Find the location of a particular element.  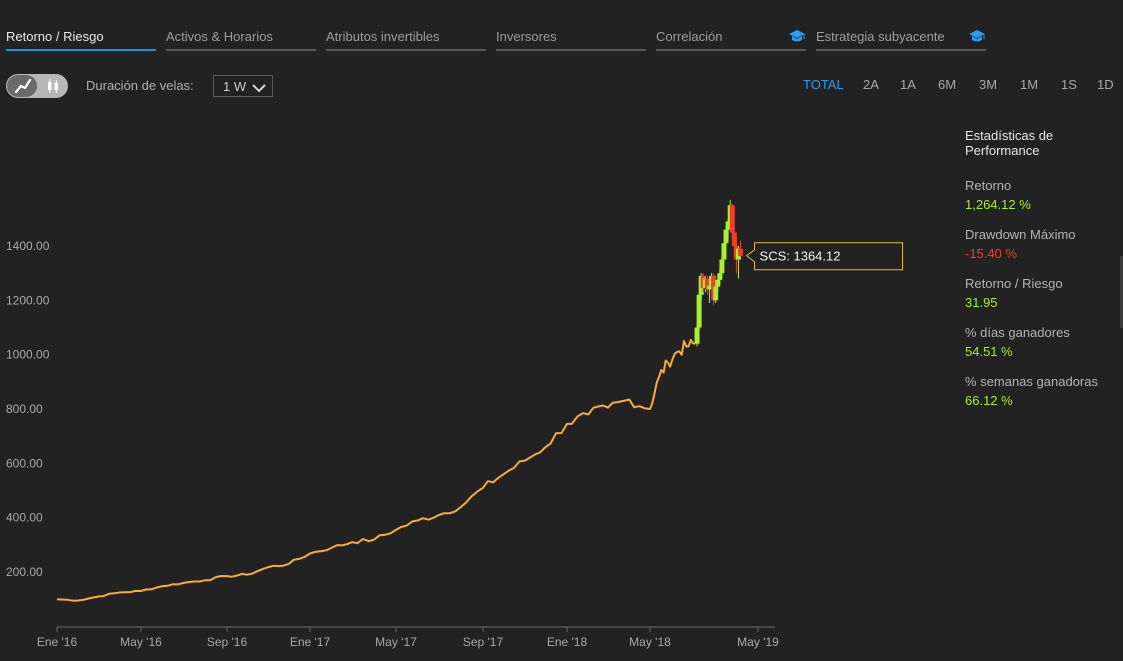

value-tooltip: SCS: 1364.12 is located at coordinates (824, 256).